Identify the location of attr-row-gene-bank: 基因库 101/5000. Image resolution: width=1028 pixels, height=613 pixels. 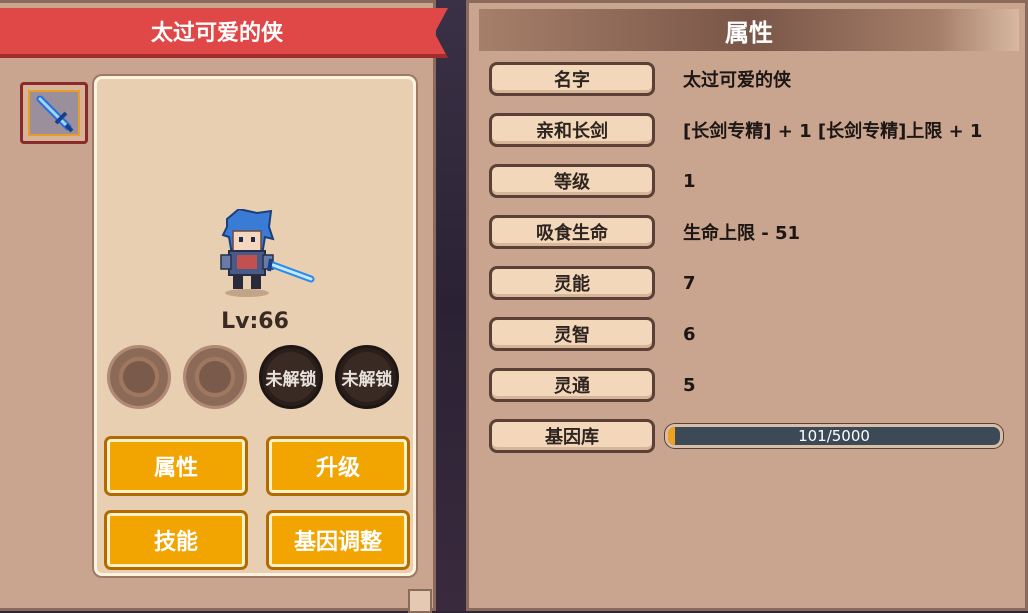
(746, 436).